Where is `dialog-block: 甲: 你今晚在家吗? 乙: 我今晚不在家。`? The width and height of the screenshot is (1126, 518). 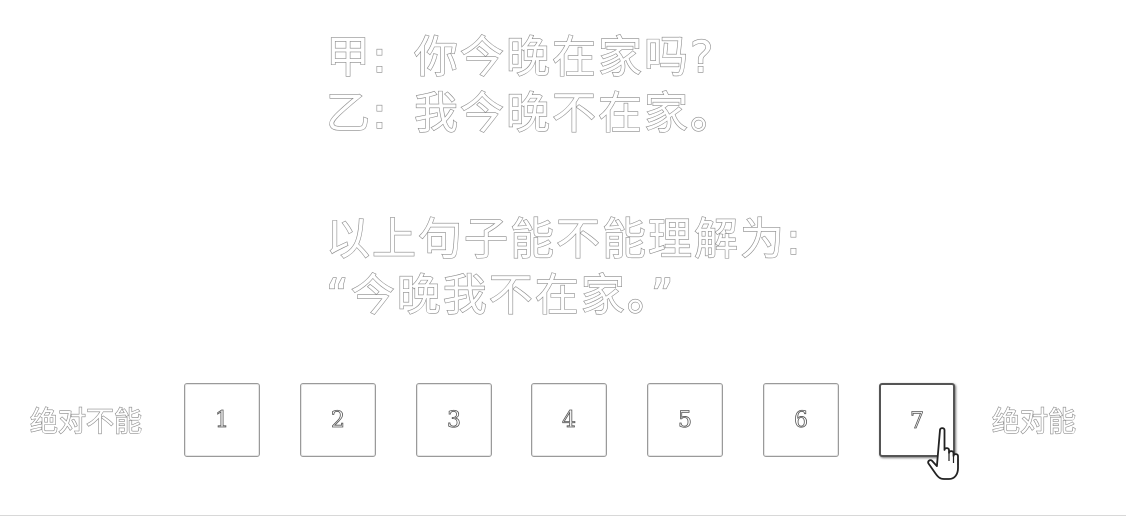
dialog-block: 甲: 你今晚在家吗? 乙: 我今晚不在家。 is located at coordinates (530, 86).